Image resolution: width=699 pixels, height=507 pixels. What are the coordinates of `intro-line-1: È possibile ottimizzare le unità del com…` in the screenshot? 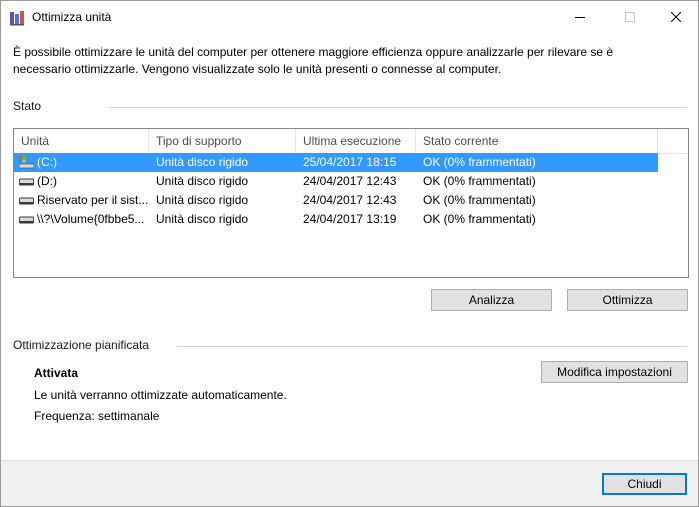 It's located at (313, 52).